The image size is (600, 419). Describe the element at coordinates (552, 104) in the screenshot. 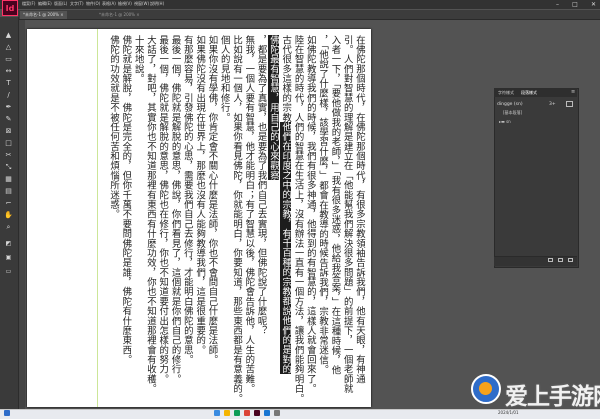

I see `style-count: 3+` at that location.